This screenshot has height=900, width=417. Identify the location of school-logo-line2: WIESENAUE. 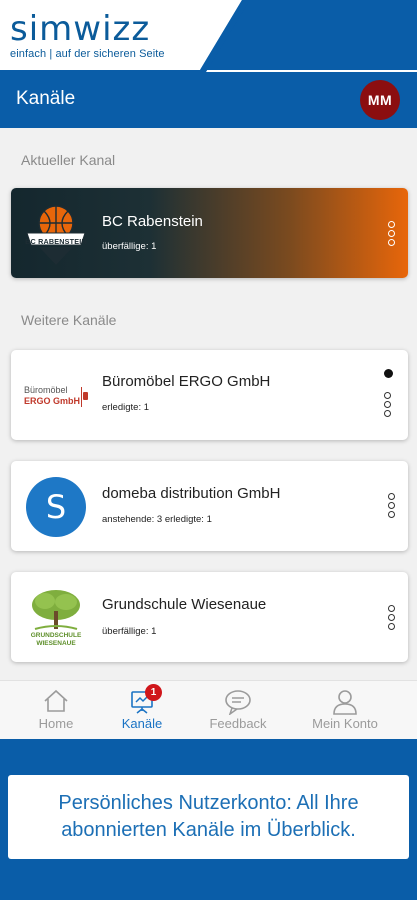
(56, 643).